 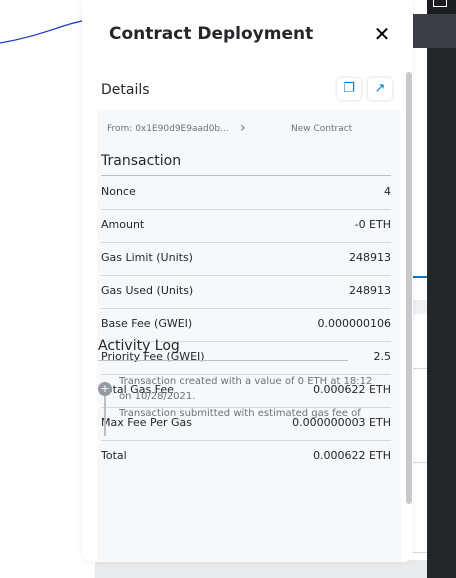 I want to click on table-row: Amount -0 ETH, so click(x=246, y=226).